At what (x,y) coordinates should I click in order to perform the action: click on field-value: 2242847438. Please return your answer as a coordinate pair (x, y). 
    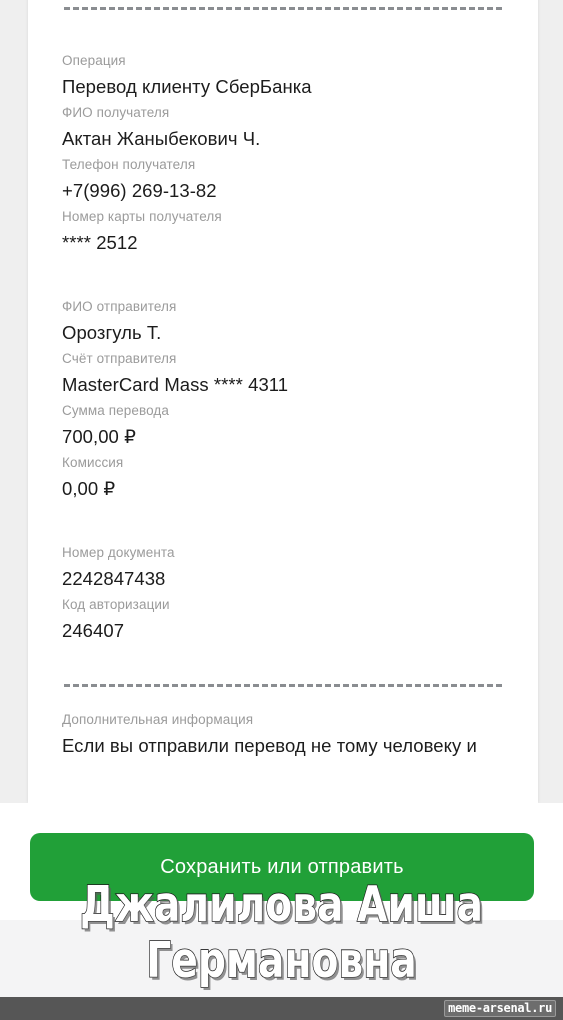
    Looking at the image, I should click on (114, 578).